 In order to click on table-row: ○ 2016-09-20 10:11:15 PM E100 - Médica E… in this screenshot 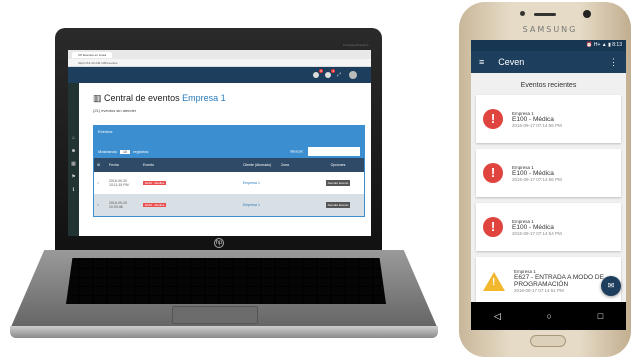, I will do `click(229, 183)`.